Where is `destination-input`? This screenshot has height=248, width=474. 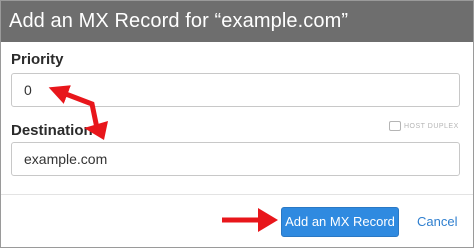
destination-input is located at coordinates (235, 159).